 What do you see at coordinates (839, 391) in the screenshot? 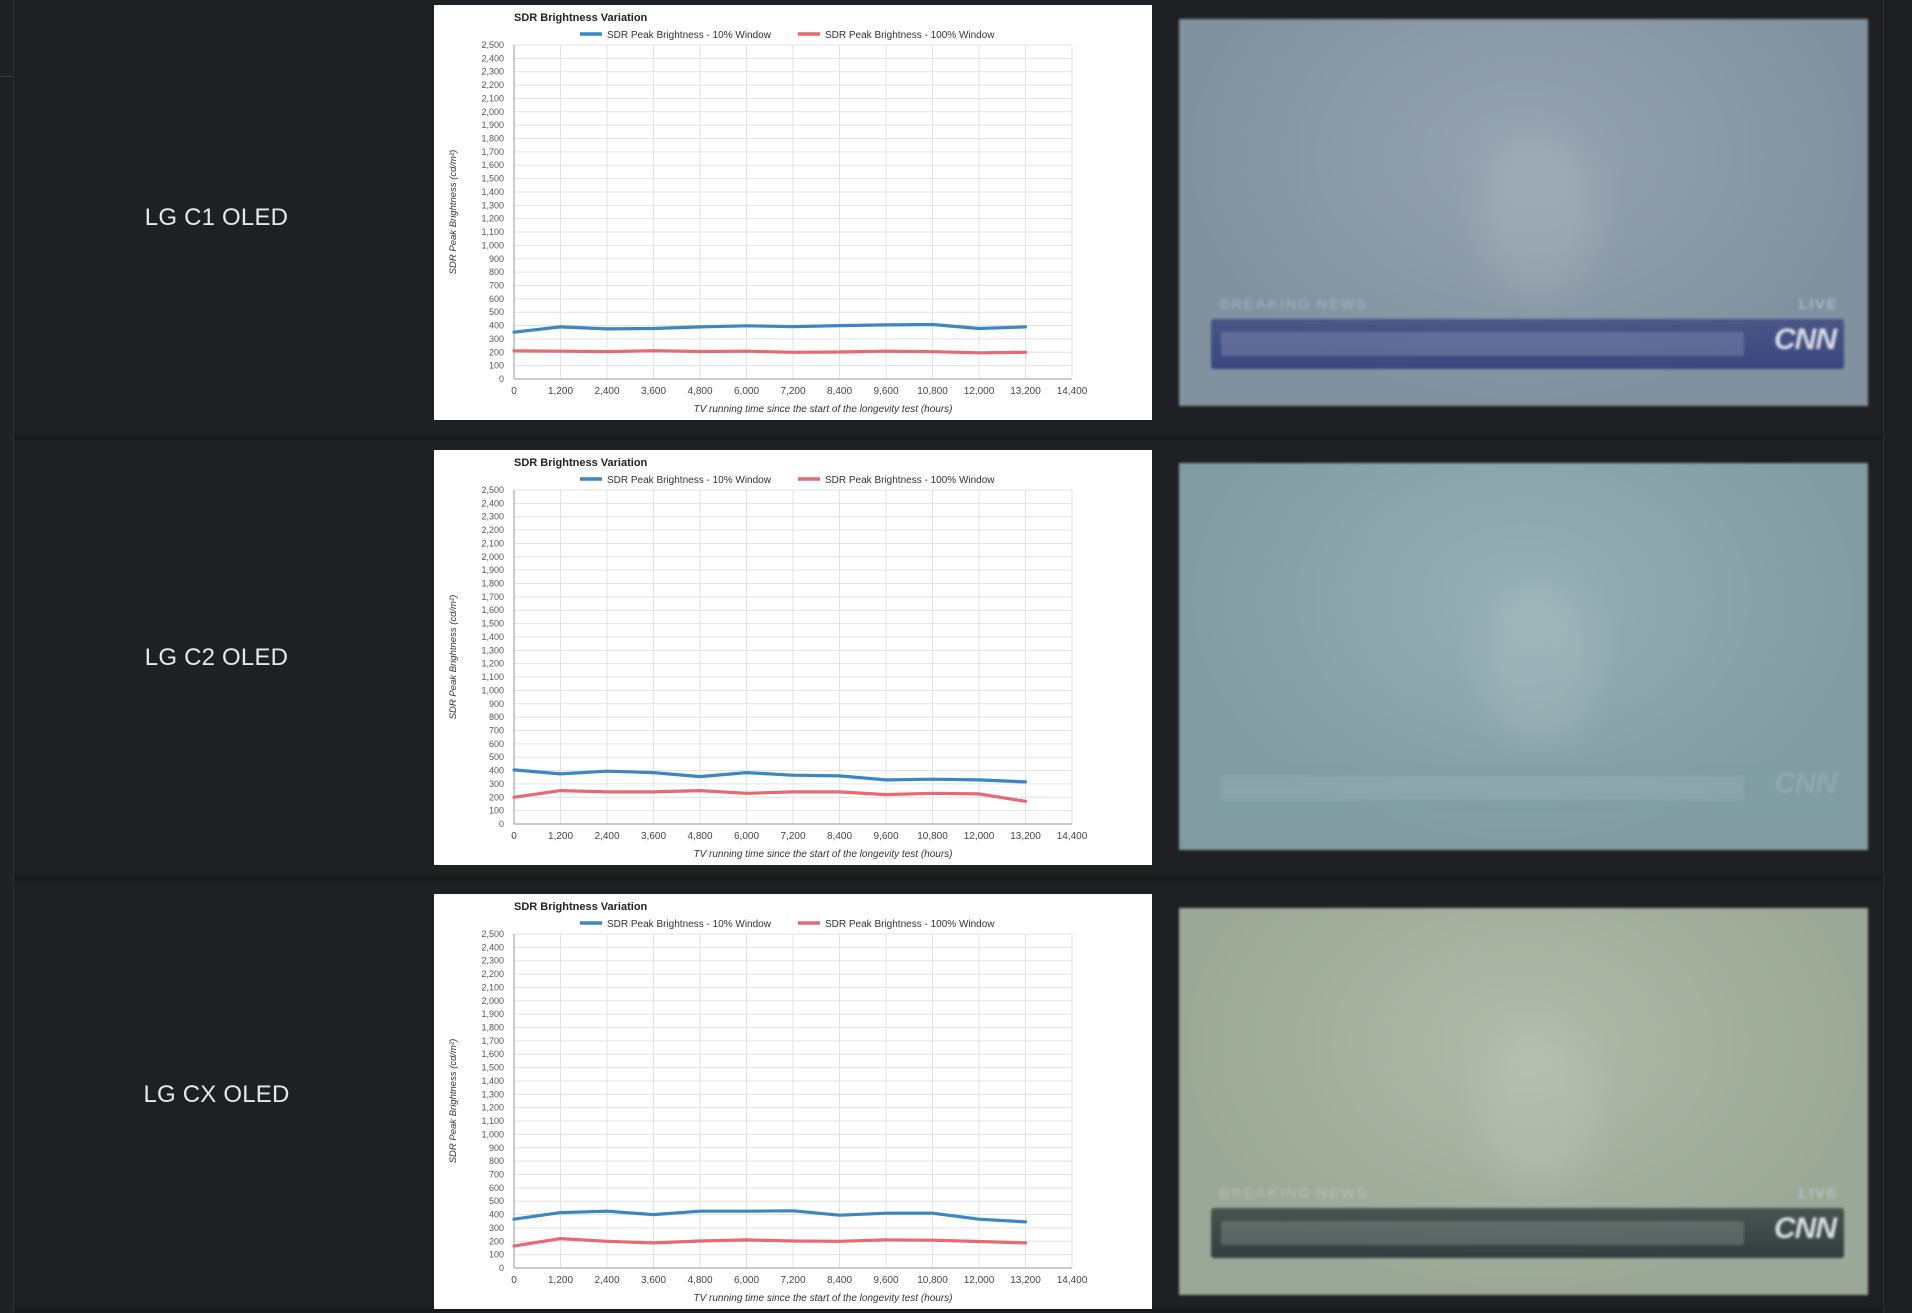
I see `x-tick-label: 8,400` at bounding box center [839, 391].